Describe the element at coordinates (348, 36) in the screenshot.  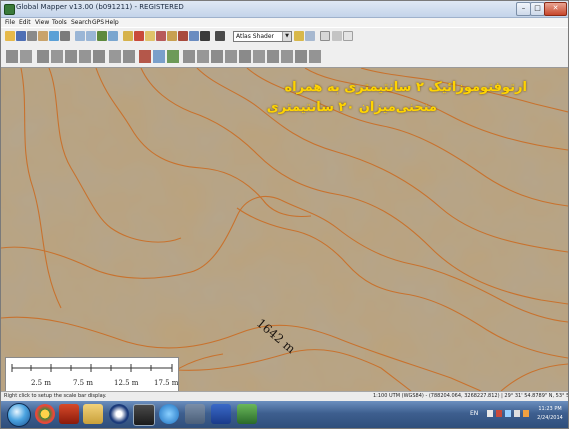
I see `grid-icon` at that location.